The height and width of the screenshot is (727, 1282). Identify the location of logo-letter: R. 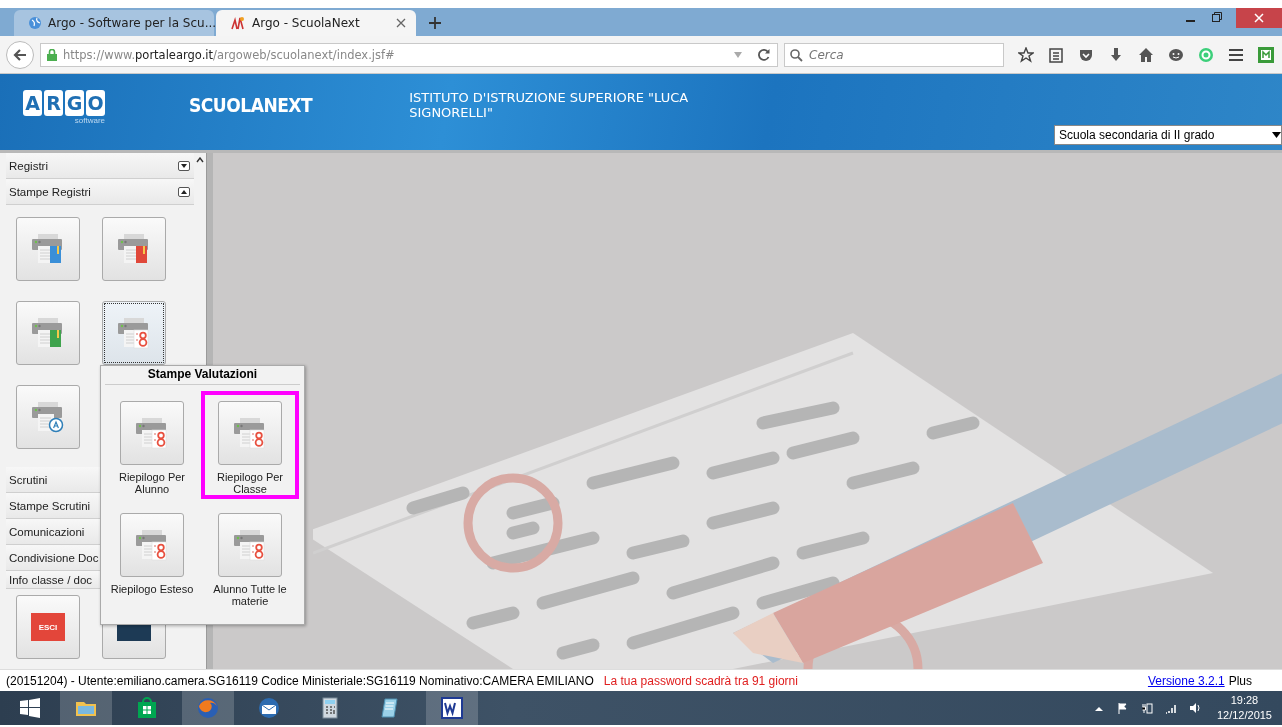
(53, 103).